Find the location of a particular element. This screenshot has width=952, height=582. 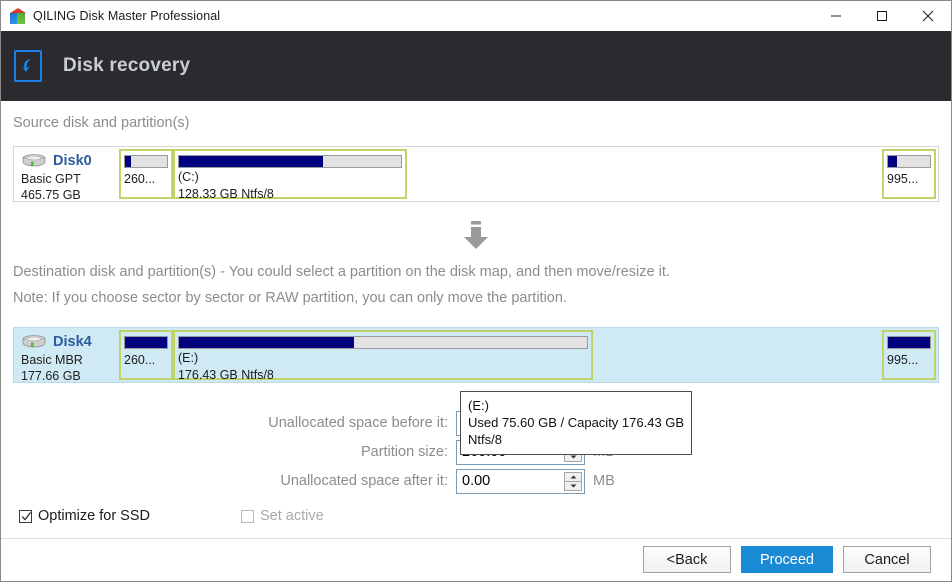

destination-disk-info: Disk4 Basic MBR 177.66 GB is located at coordinates (67, 355).